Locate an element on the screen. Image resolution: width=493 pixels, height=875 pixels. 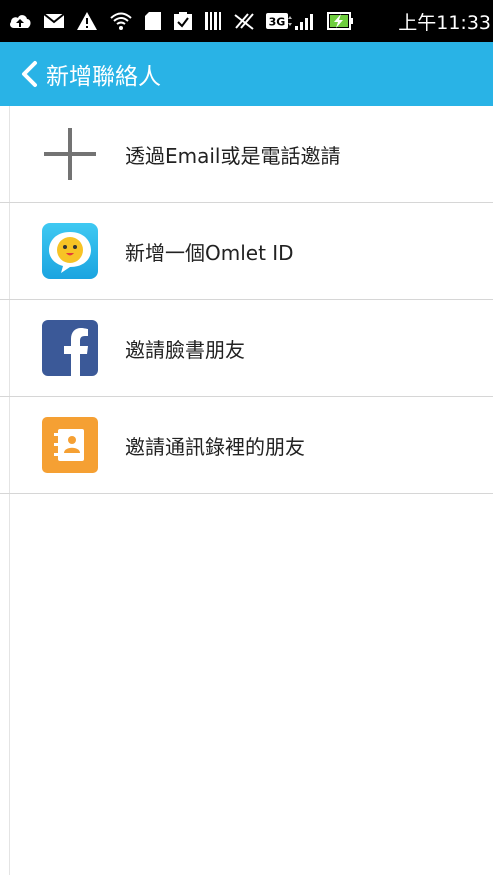
status-icons: 3G is located at coordinates (181, 21).